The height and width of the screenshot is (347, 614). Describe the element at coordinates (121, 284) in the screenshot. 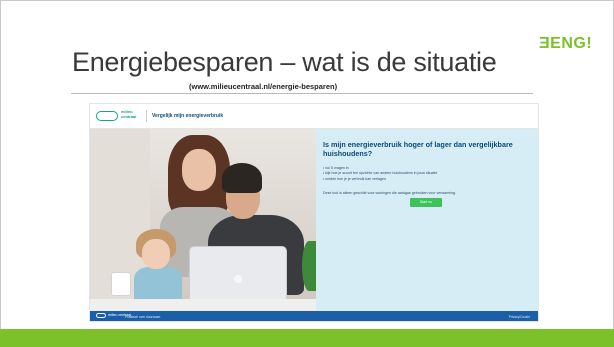

I see `mug-icon` at that location.